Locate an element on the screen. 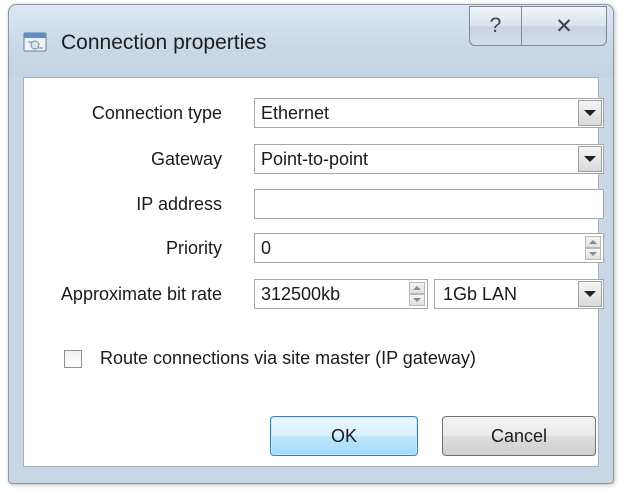  help-button: ? is located at coordinates (495, 26).